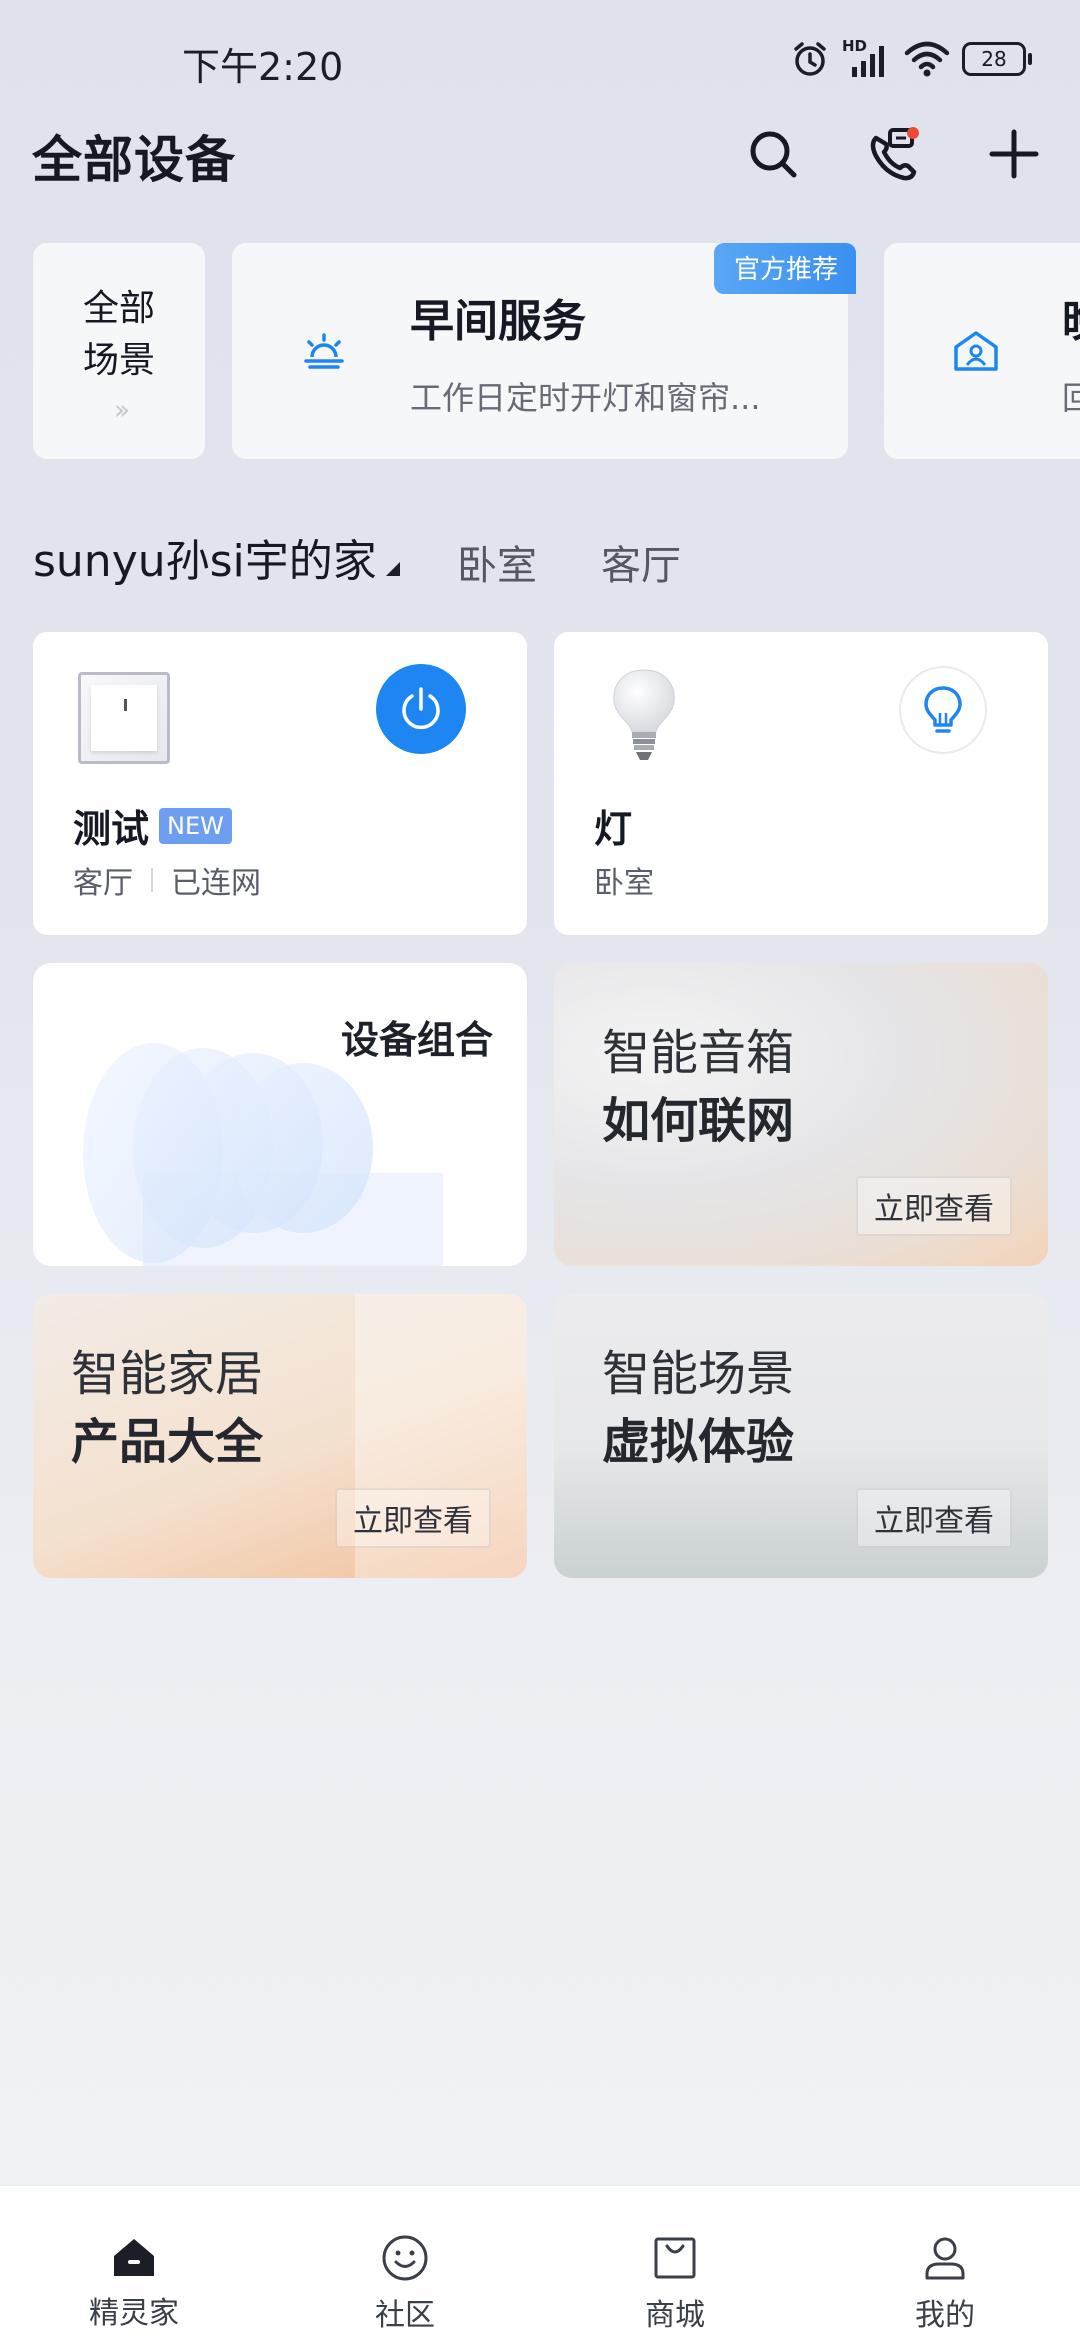  I want to click on device-card-test: 测试 NEW 客厅 已连网, so click(280, 783).